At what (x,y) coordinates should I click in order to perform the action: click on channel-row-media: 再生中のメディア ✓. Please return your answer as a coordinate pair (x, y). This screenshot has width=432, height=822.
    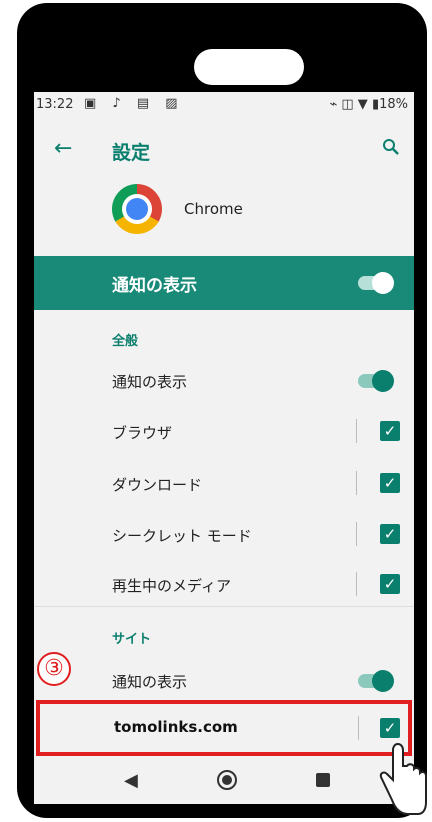
    Looking at the image, I should click on (224, 585).